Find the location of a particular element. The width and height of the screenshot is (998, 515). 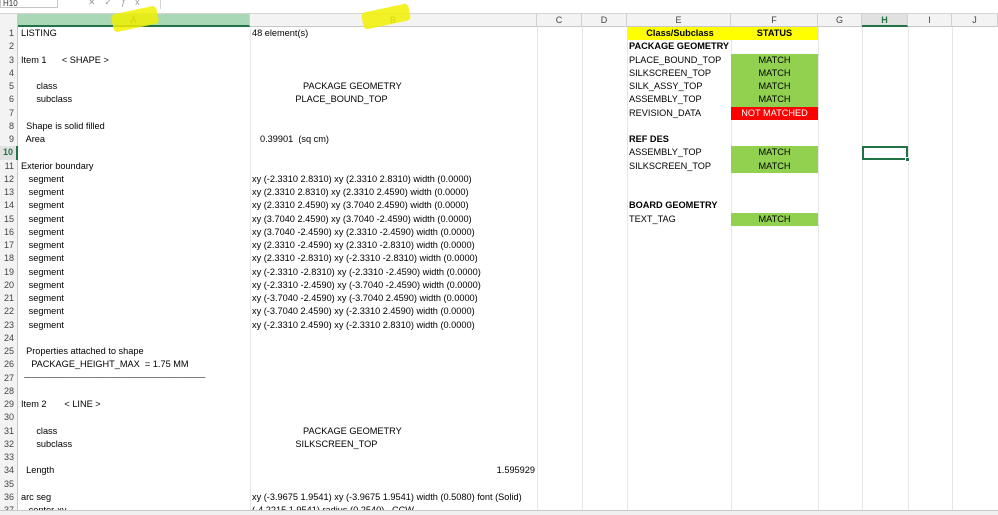

status-class-cell: SILK_ASSY_TOP is located at coordinates (679, 86).